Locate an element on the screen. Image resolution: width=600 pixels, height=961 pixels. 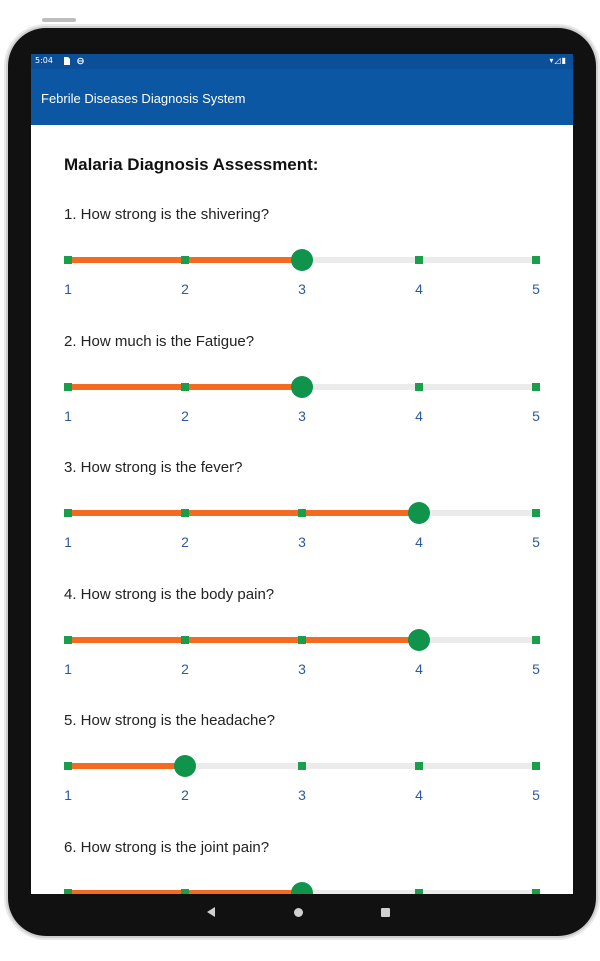
question-text: 1. How strong is the shivering? is located at coordinates (167, 214).